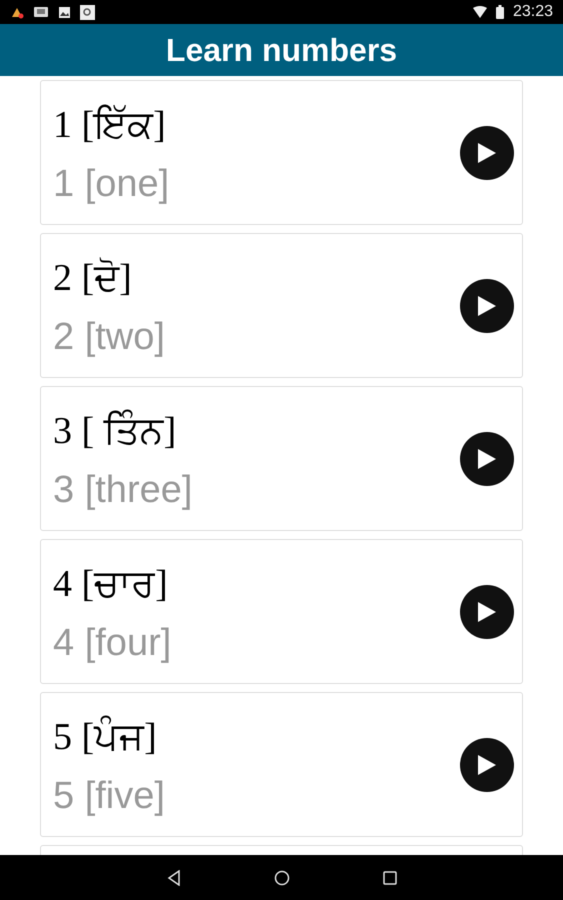 The image size is (563, 900). What do you see at coordinates (115, 431) in the screenshot?
I see `native-number: 3 [ ਤਿੰਨ]` at bounding box center [115, 431].